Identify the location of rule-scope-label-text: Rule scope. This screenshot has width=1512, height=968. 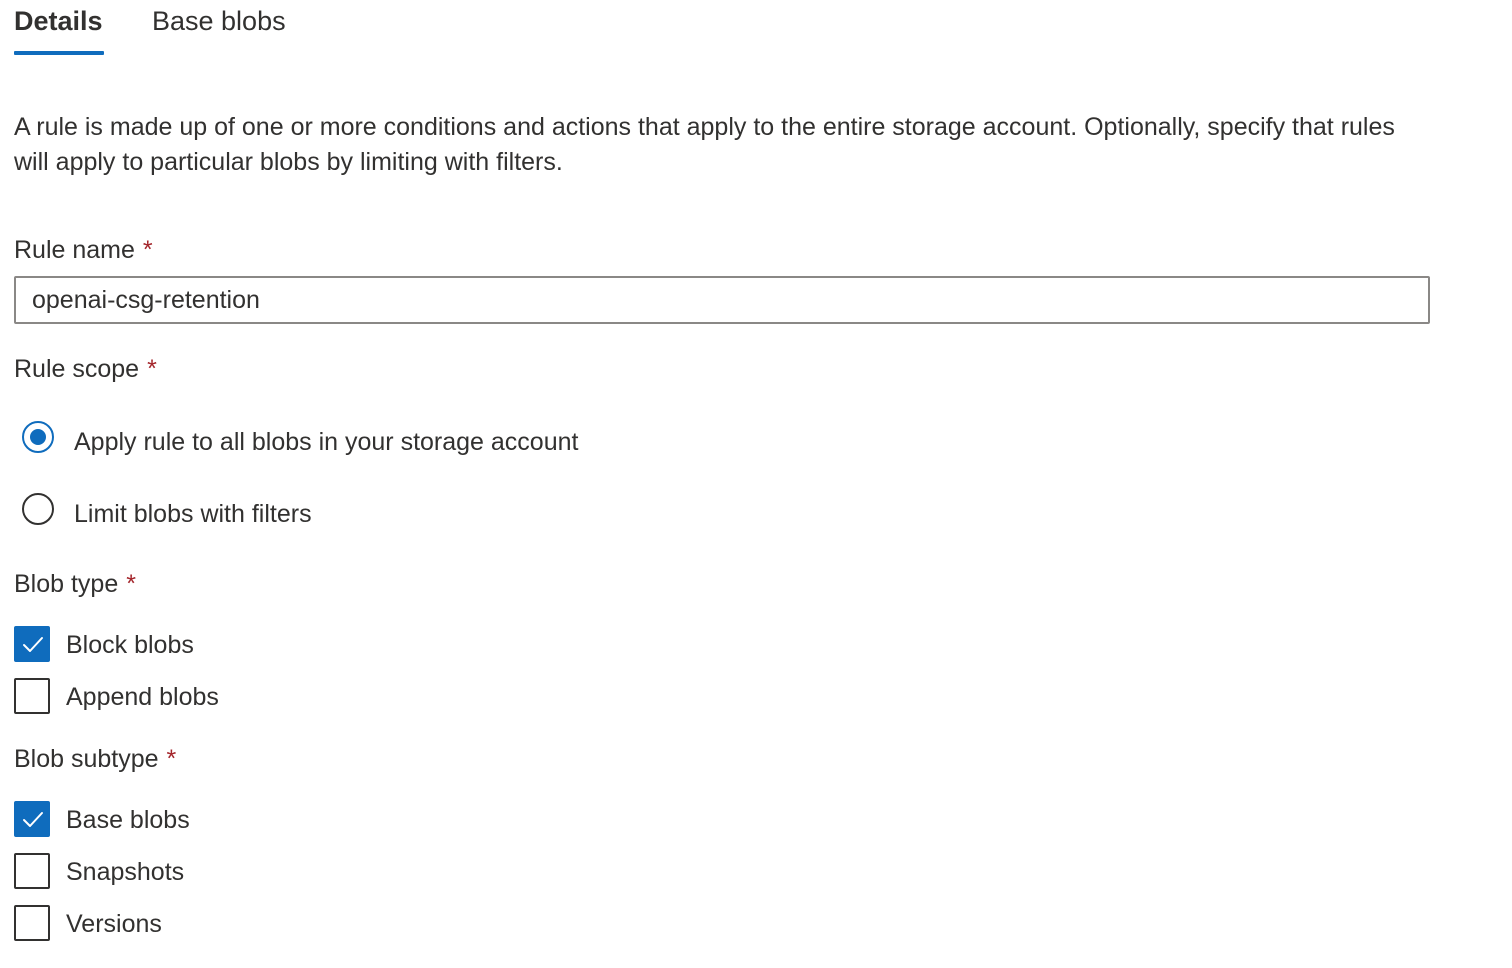
(77, 369).